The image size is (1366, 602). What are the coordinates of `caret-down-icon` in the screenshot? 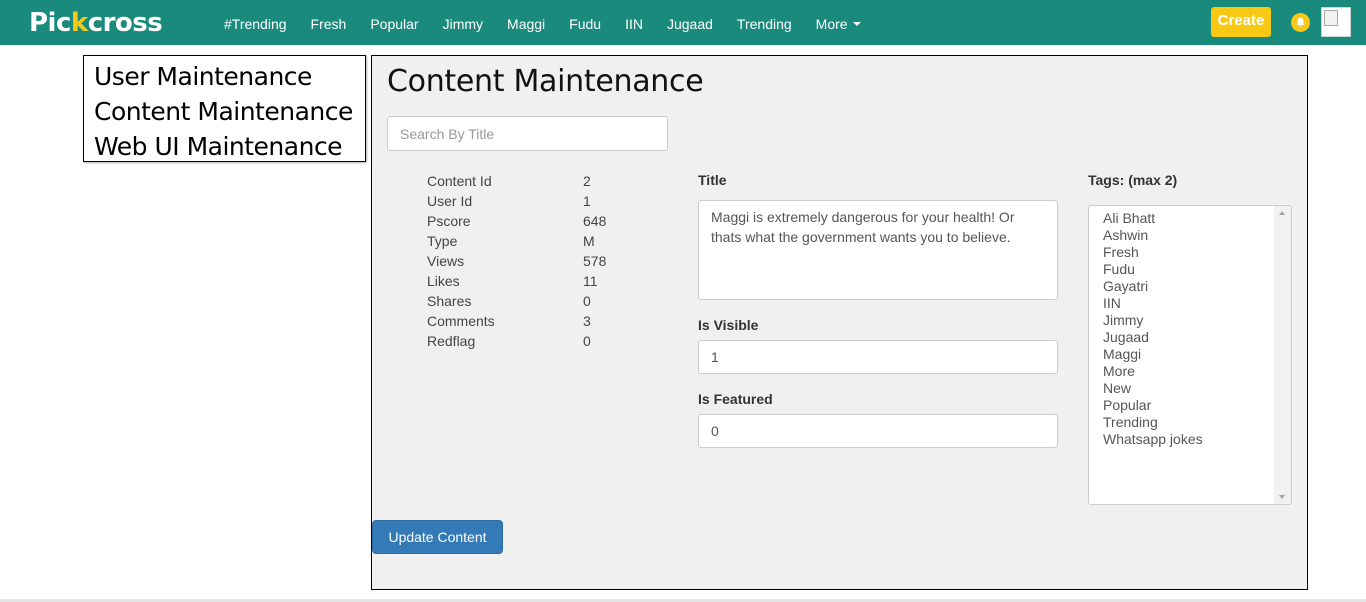 It's located at (856, 24).